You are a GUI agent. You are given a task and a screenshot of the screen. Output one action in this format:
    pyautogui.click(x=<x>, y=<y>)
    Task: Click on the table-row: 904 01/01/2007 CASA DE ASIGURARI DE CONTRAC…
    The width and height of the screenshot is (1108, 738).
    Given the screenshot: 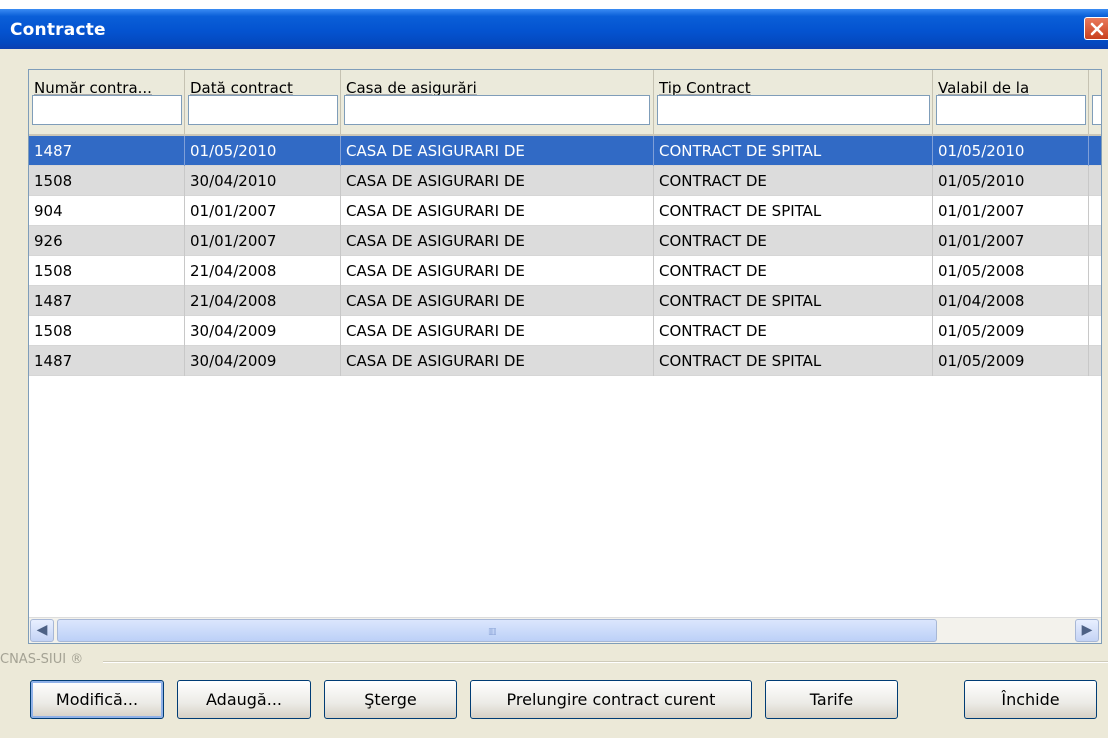 What is the action you would take?
    pyautogui.click(x=565, y=211)
    